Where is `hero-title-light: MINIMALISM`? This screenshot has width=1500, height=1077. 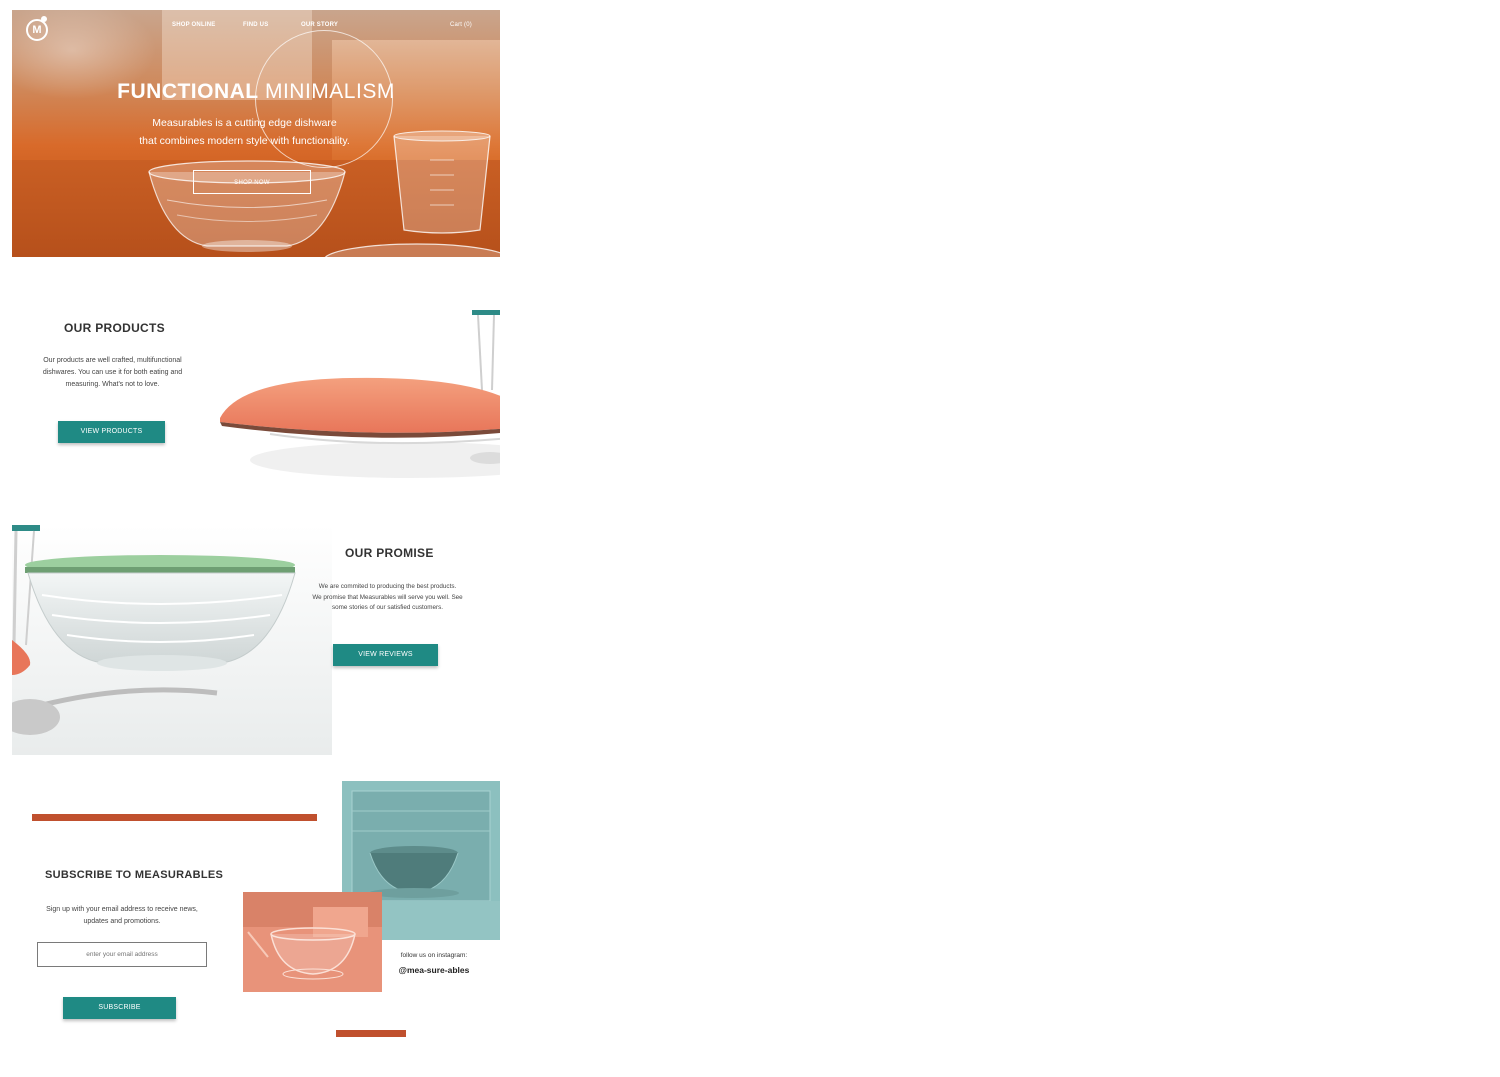
hero-title-light: MINIMALISM is located at coordinates (329, 91).